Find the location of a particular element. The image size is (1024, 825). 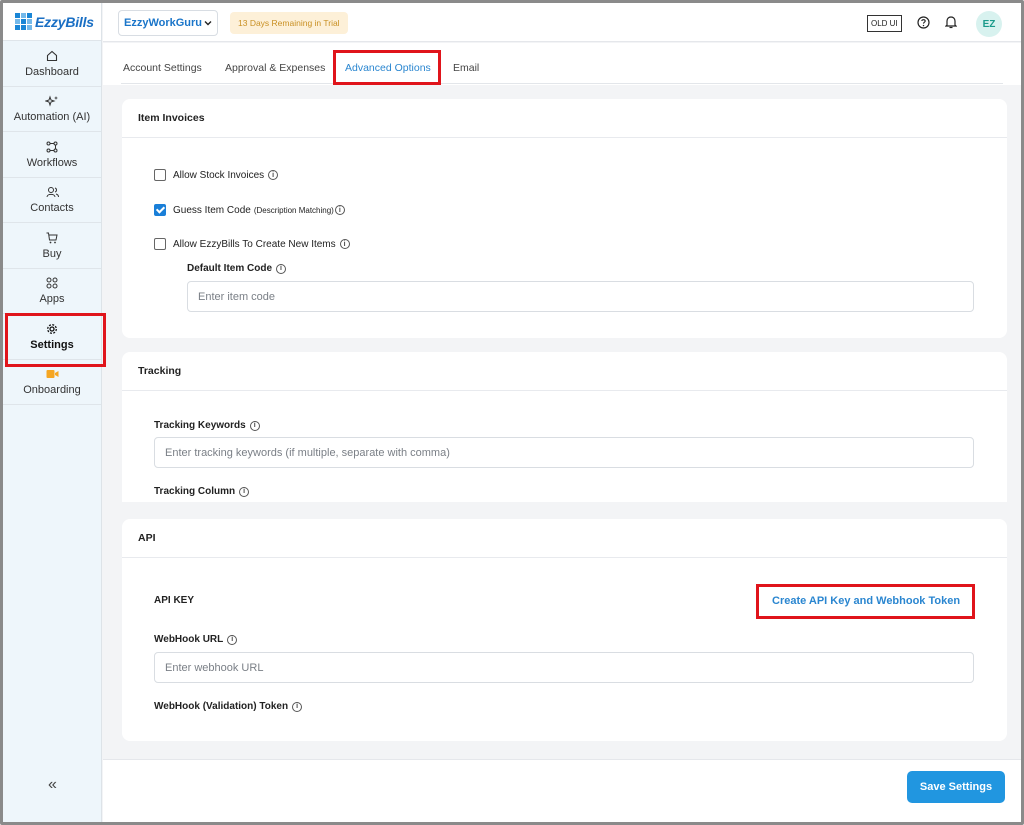

sidebar-item-dashboard: Dashboard is located at coordinates (52, 64).